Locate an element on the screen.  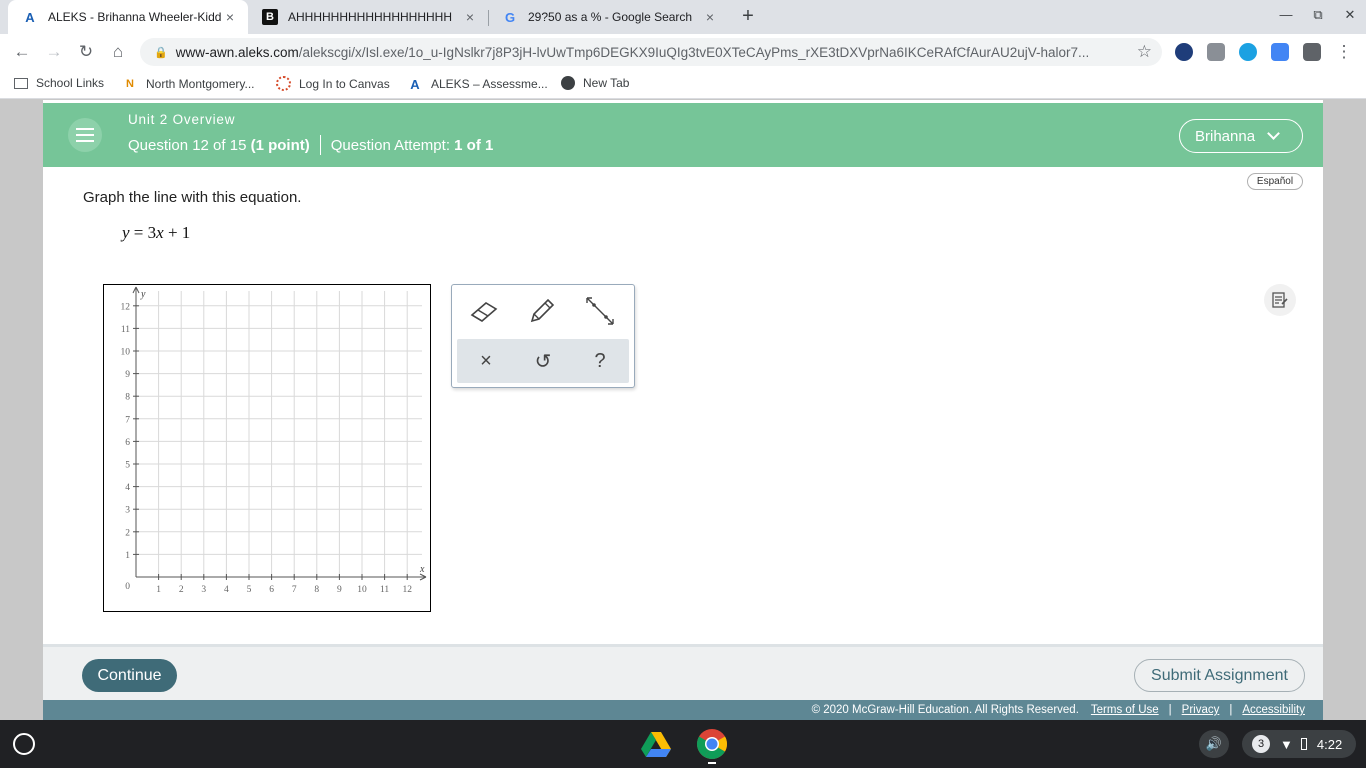
hamburger-menu-button is located at coordinates (85, 135).